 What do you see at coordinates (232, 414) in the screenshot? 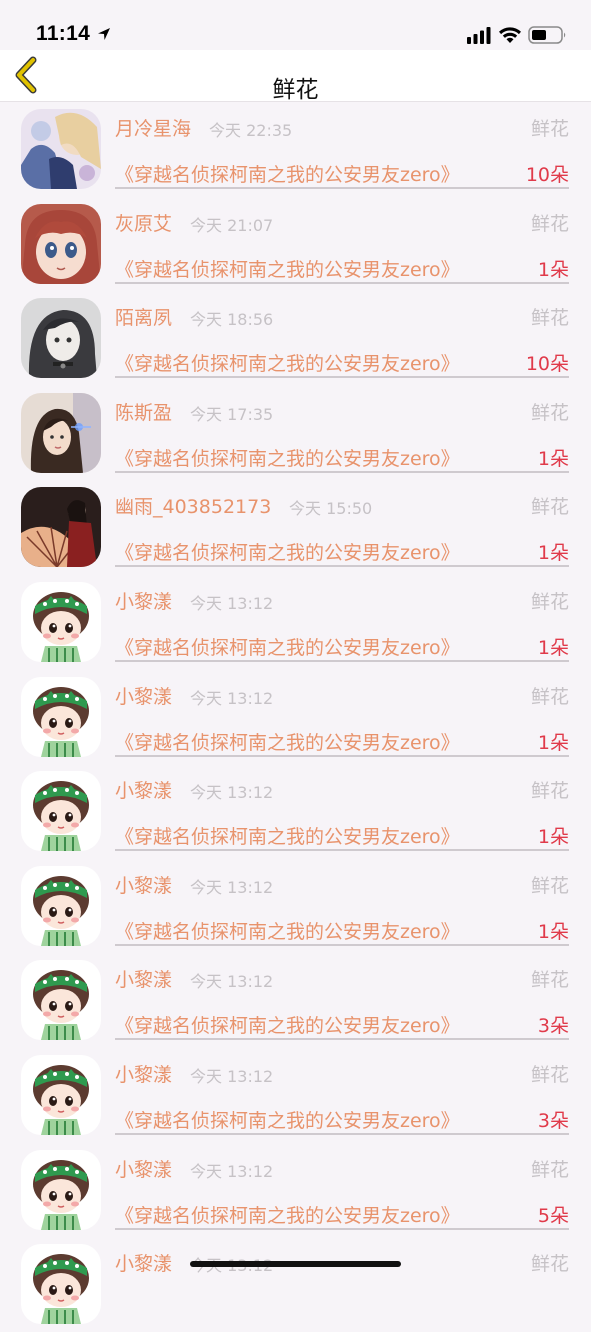
I see `timestamp: 今天 17:35` at bounding box center [232, 414].